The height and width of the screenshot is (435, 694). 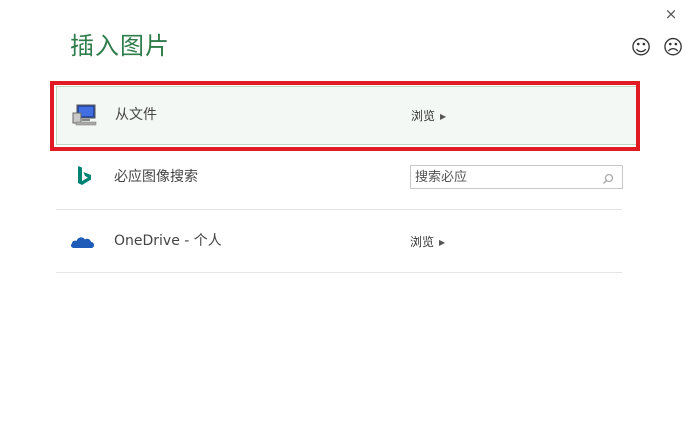 What do you see at coordinates (503, 177) in the screenshot?
I see `bing-search-input` at bounding box center [503, 177].